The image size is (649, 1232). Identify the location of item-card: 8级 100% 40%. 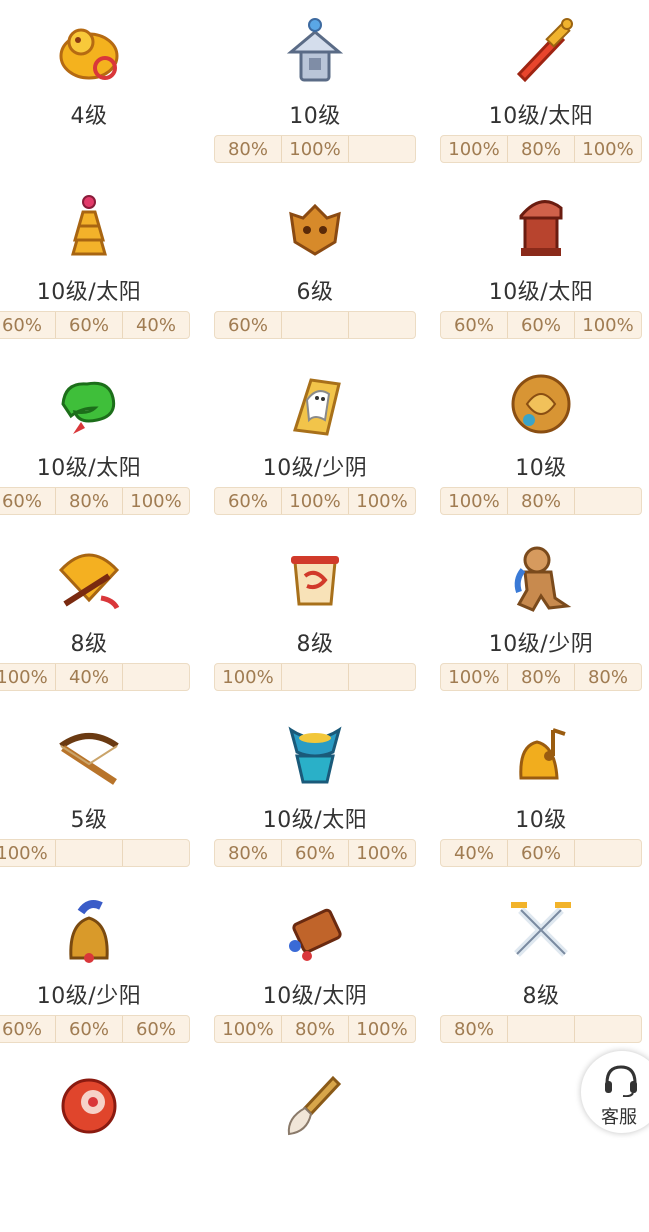
(101, 616).